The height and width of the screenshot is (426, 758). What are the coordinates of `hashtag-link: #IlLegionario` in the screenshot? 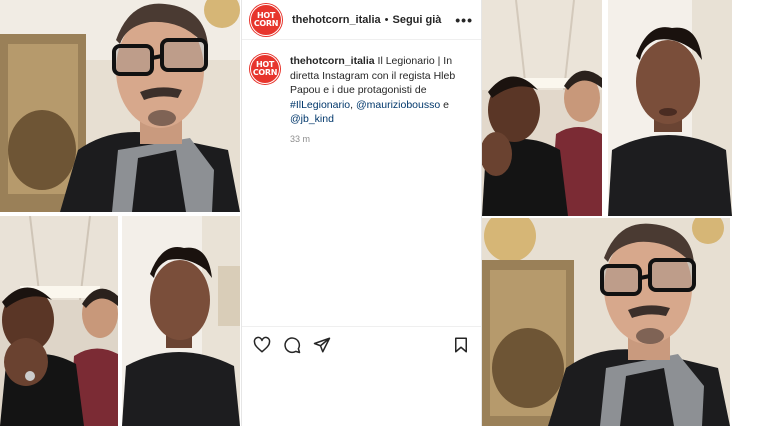 It's located at (320, 105).